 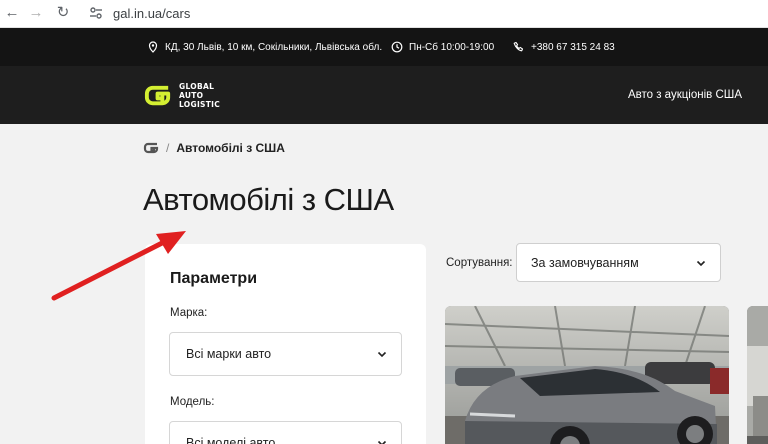 I want to click on page-title: Автомобілі з США, so click(x=268, y=199).